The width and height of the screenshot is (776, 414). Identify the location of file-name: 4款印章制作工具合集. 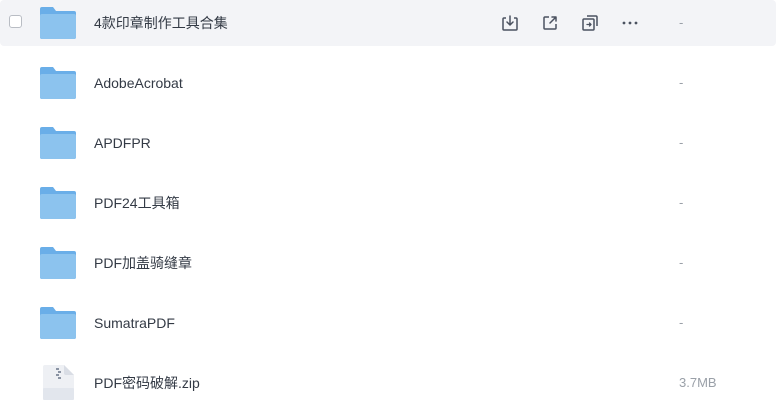
(161, 23).